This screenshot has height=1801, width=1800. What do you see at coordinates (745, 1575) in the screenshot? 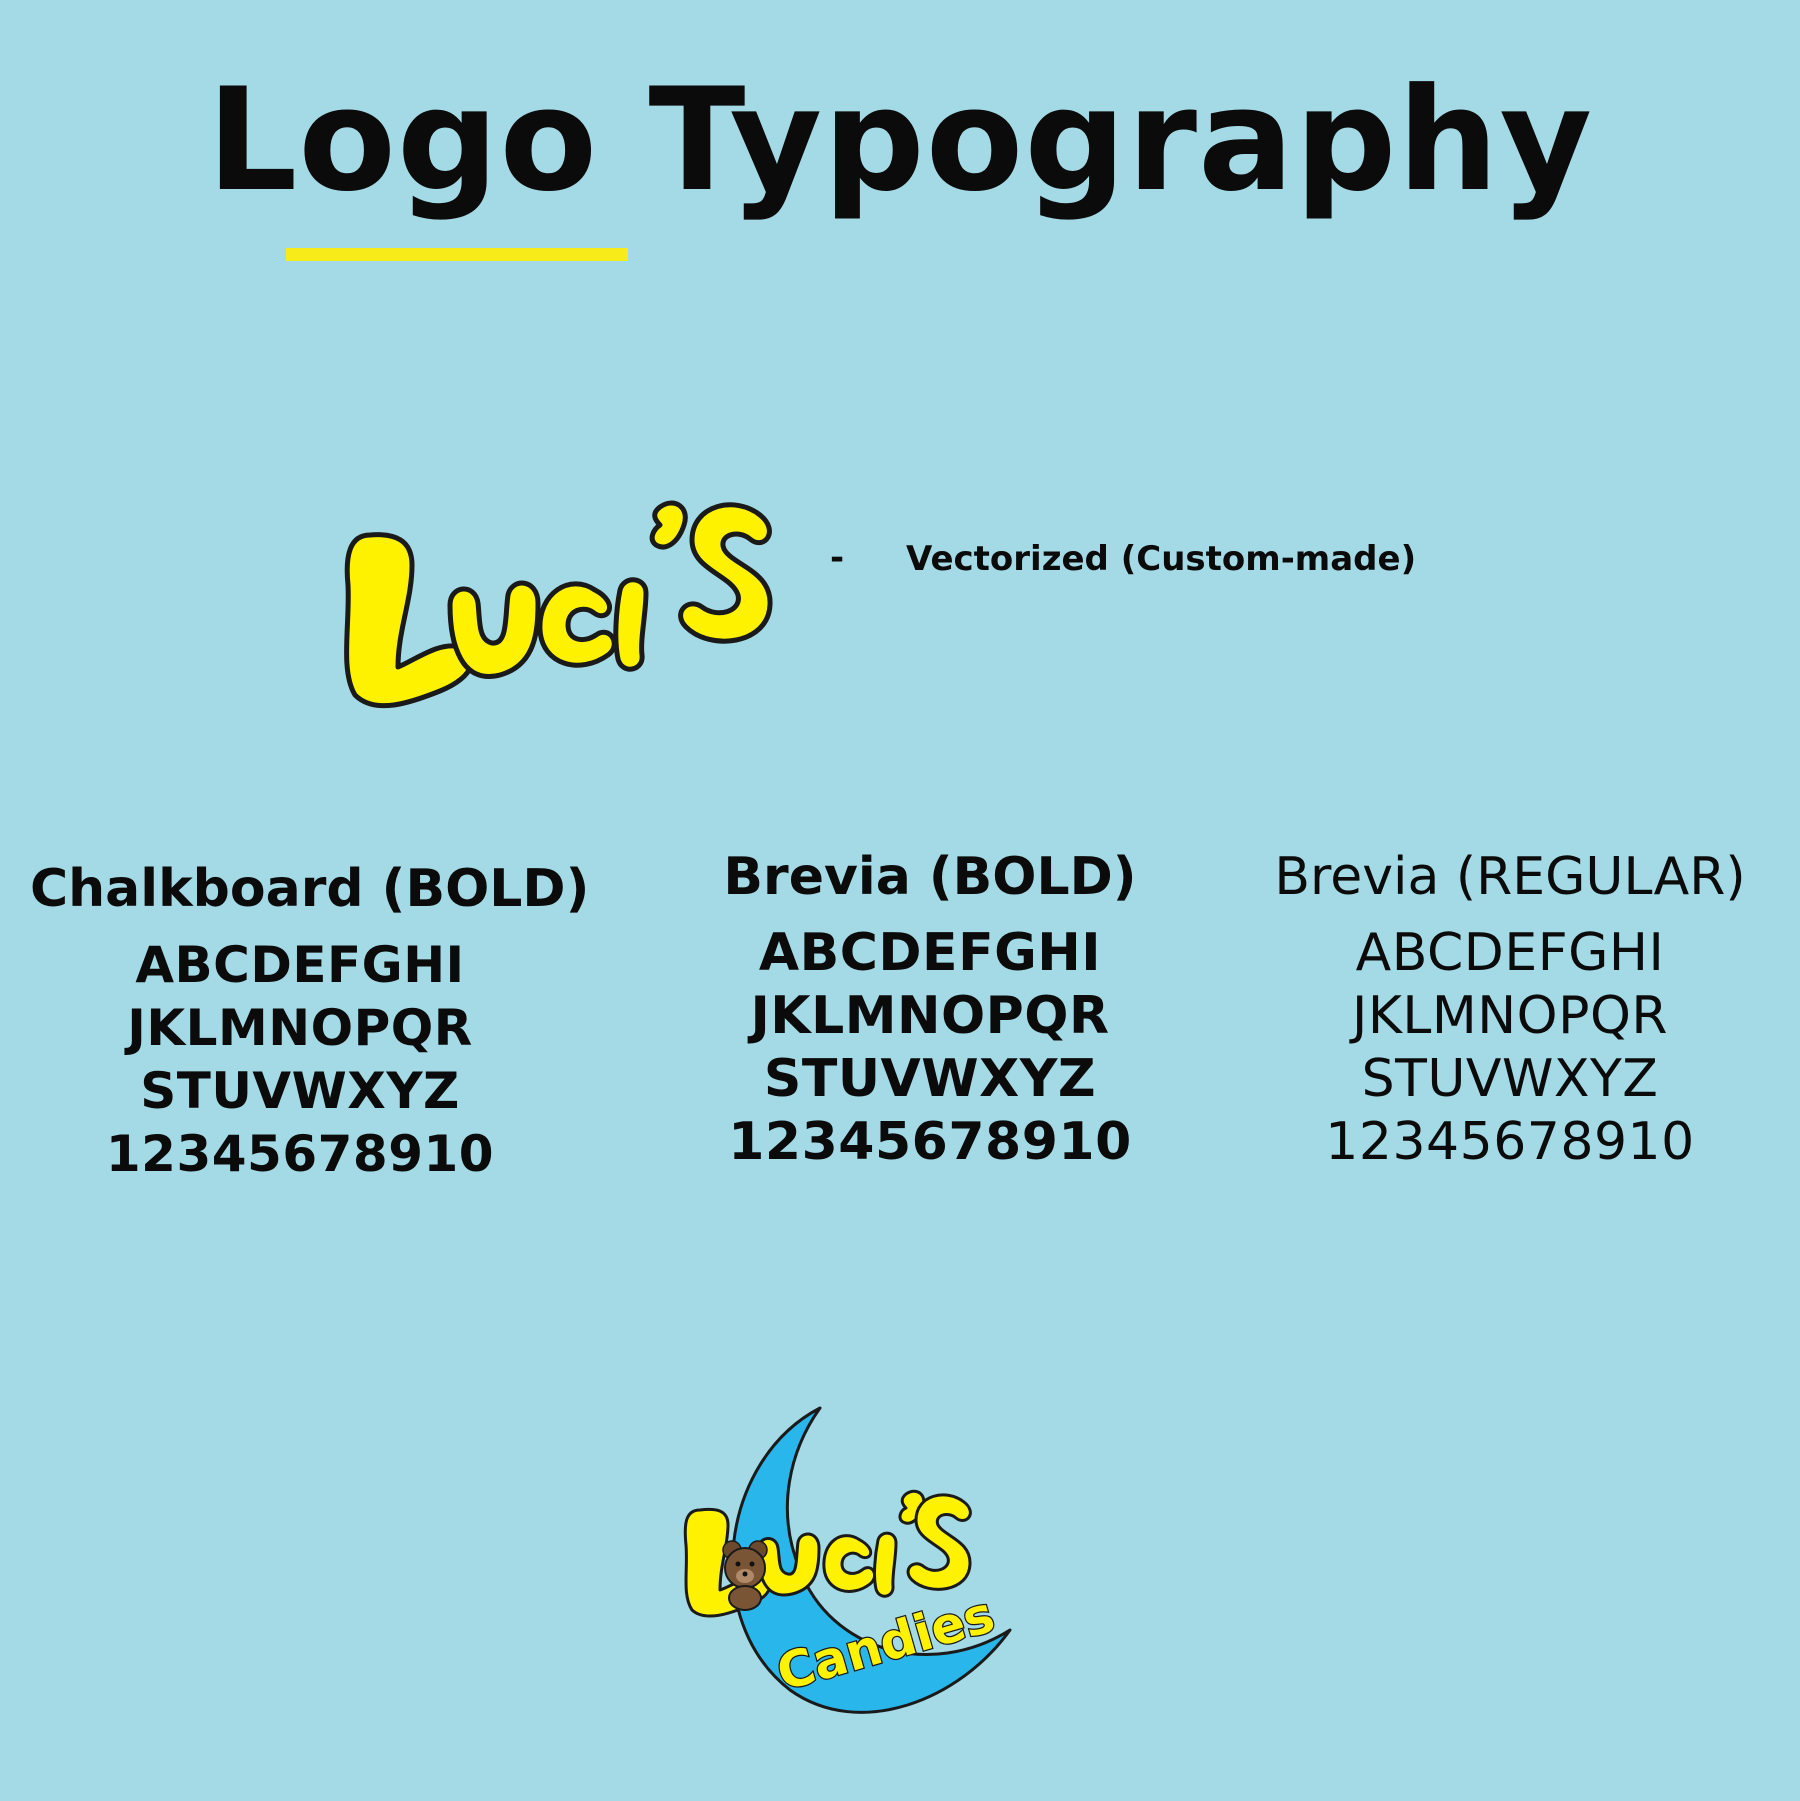
I see `teddy-bear-icon` at bounding box center [745, 1575].